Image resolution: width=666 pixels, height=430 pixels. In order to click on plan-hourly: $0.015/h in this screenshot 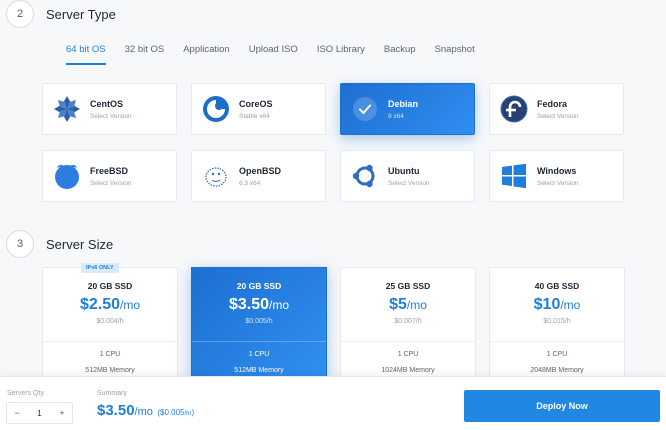, I will do `click(557, 321)`.